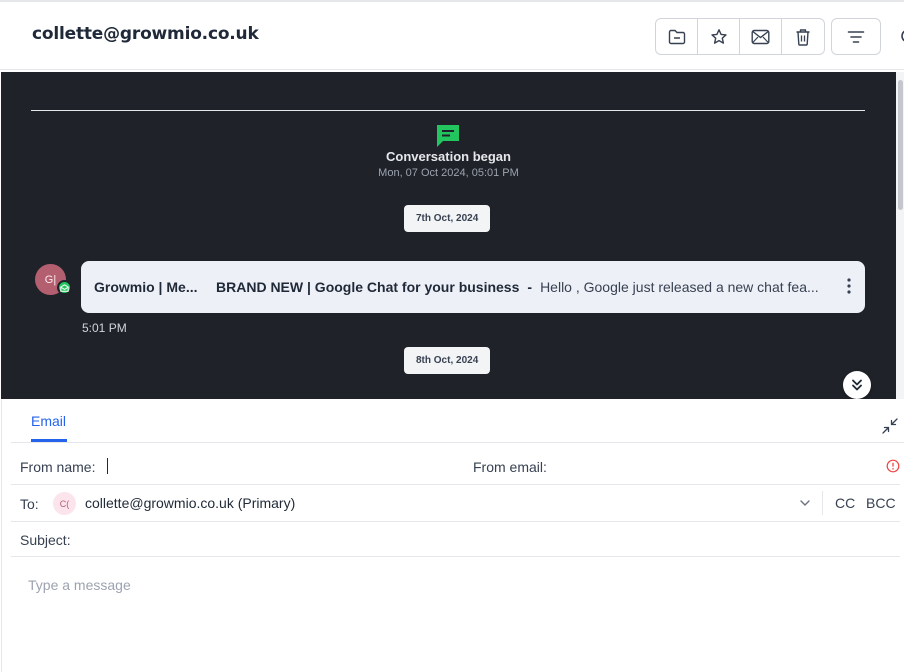 This screenshot has width=904, height=672. Describe the element at coordinates (893, 466) in the screenshot. I see `warning-icon` at that location.